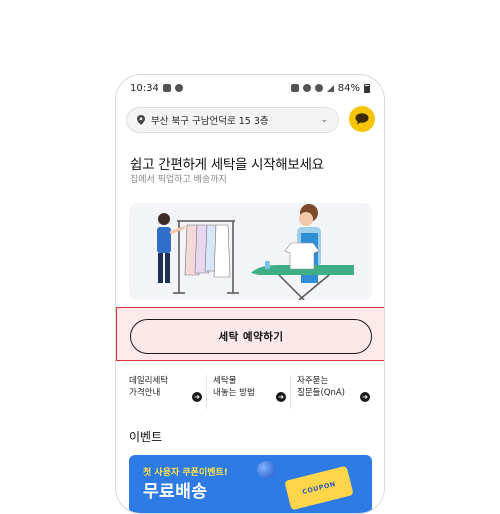 This screenshot has height=514, width=500. Describe the element at coordinates (330, 88) in the screenshot. I see `signal-icon` at that location.